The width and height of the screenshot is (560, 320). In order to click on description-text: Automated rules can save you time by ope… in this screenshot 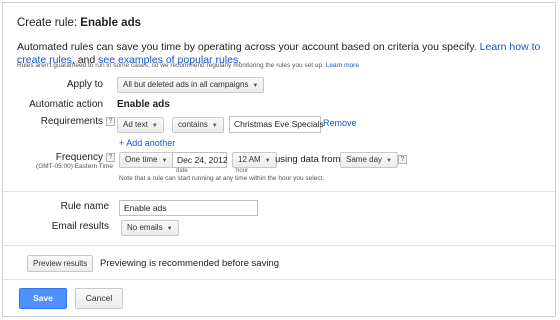, I will do `click(247, 47)`.